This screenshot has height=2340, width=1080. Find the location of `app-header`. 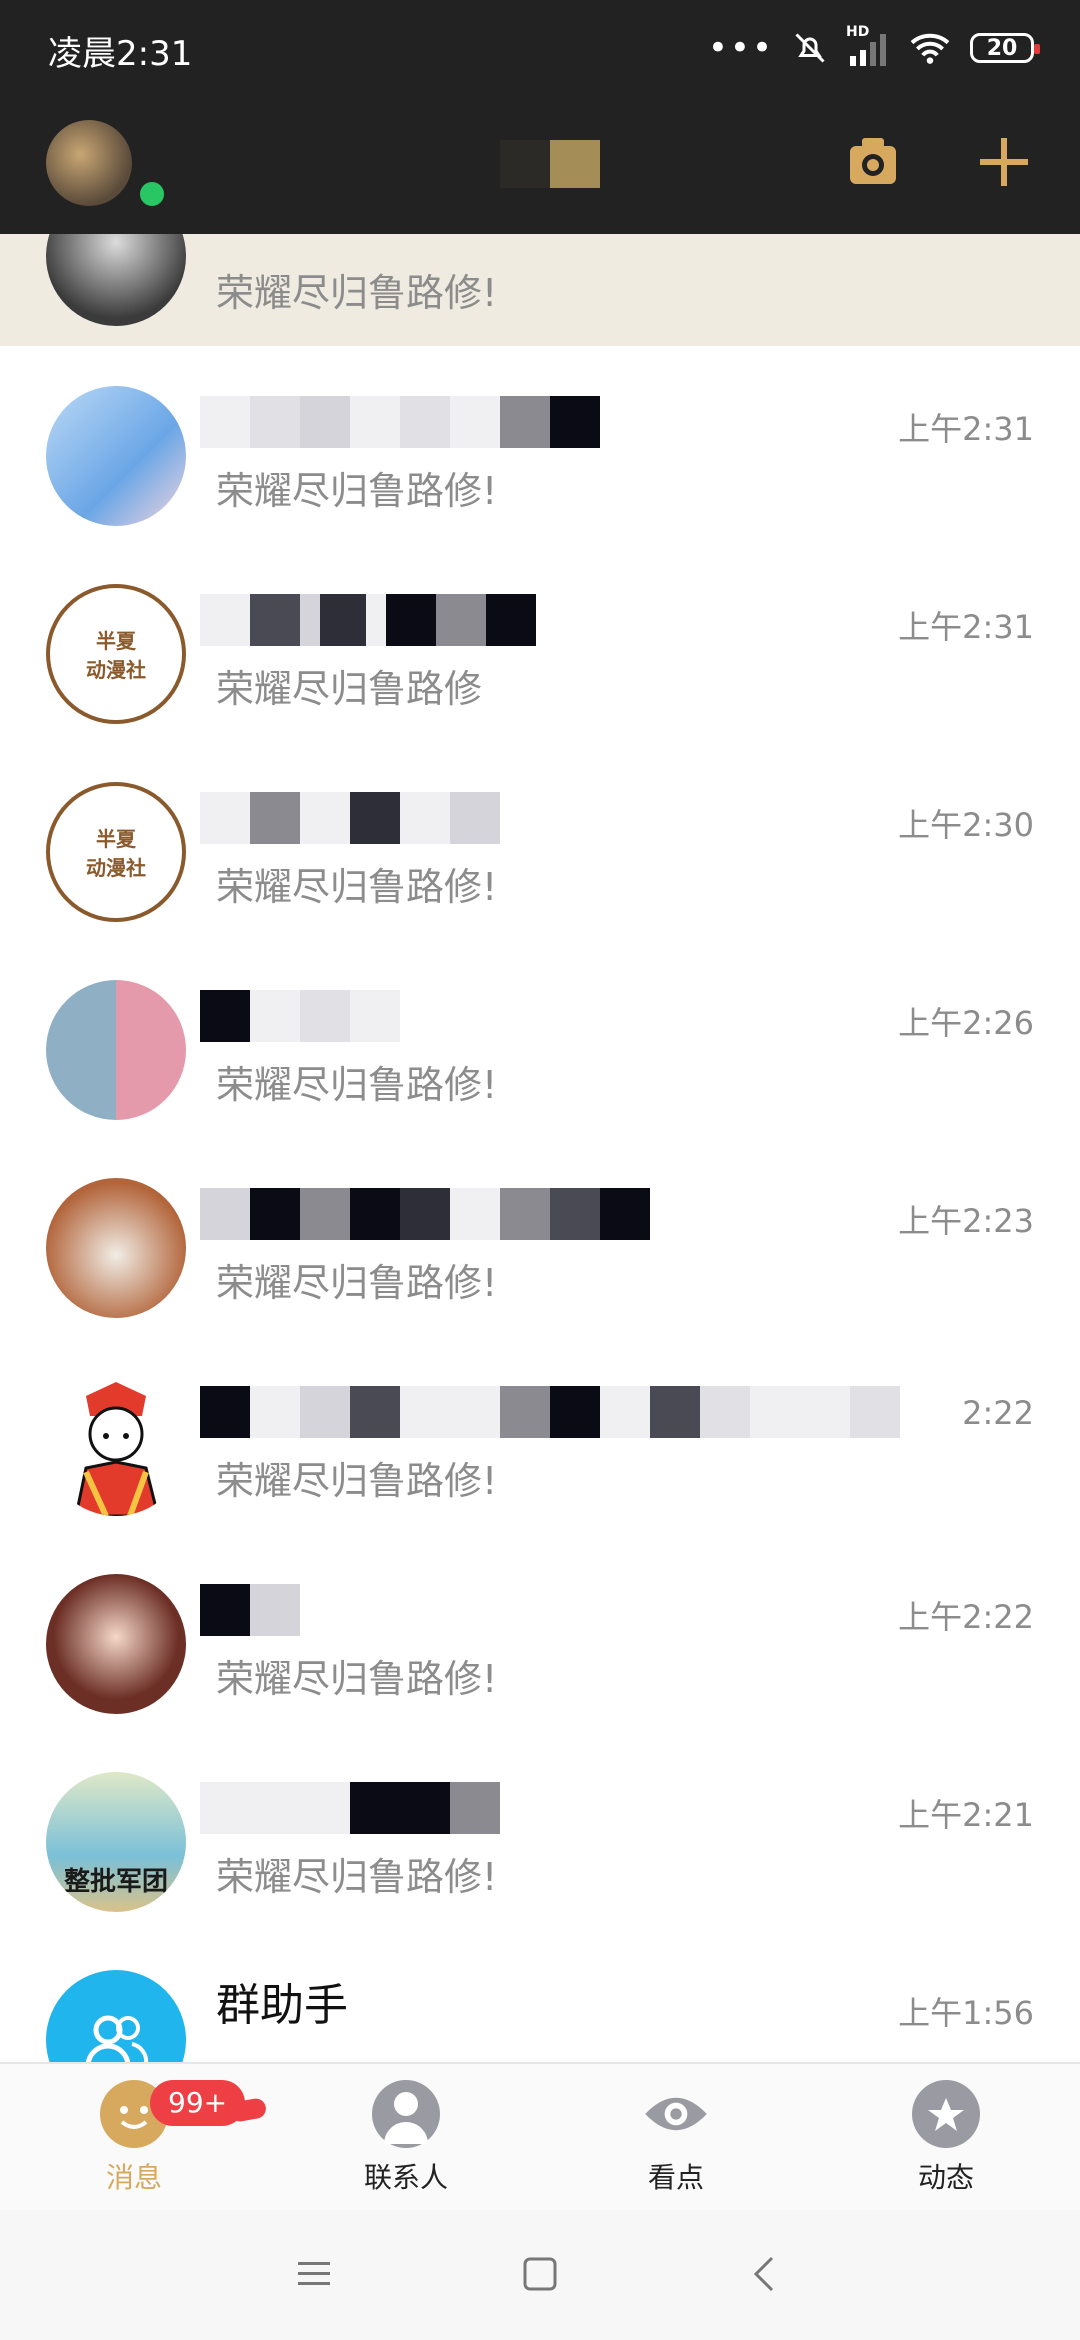

app-header is located at coordinates (540, 165).